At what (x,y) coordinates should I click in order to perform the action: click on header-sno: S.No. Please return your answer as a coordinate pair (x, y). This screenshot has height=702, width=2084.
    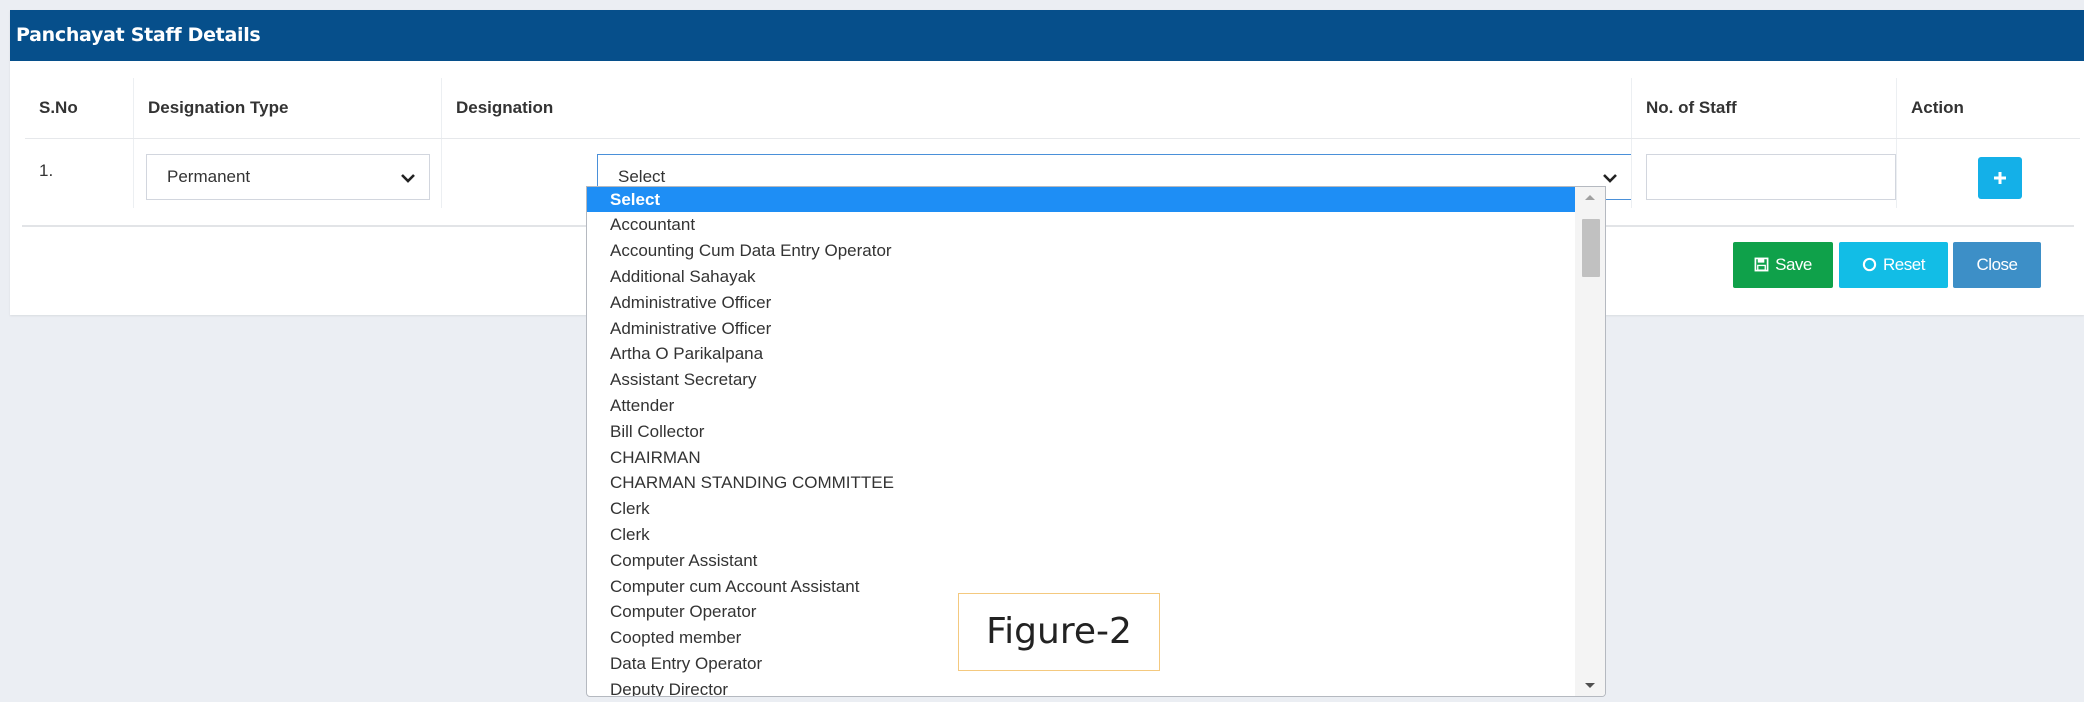
    Looking at the image, I should click on (58, 107).